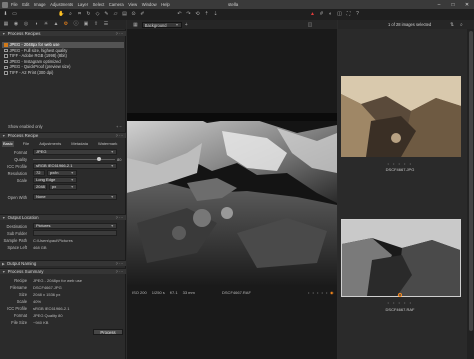 The height and width of the screenshot is (359, 474). What do you see at coordinates (318, 292) in the screenshot?
I see `rating-stars: • • • • •` at bounding box center [318, 292].